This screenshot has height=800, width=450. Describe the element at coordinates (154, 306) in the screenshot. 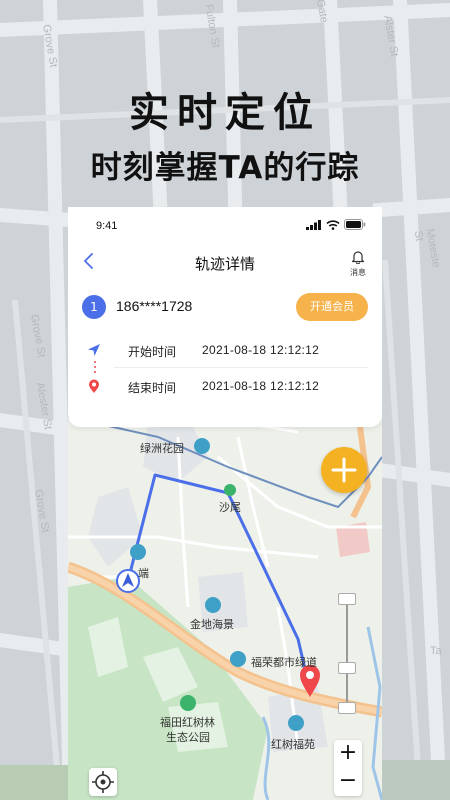

I see `user-phone: 186****1728` at that location.